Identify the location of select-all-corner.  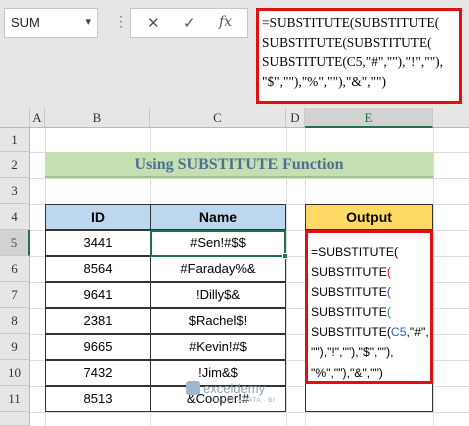
(15, 118).